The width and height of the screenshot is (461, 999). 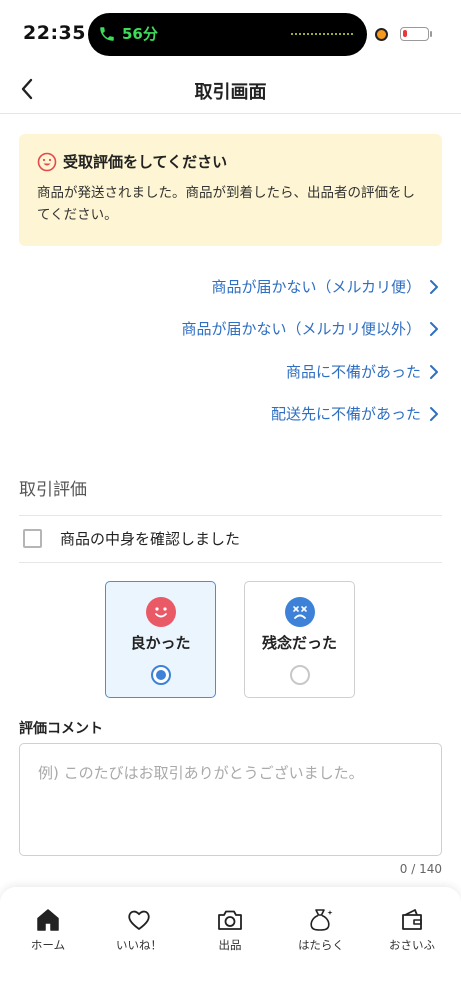 I want to click on tab-label: 出品, so click(x=230, y=945).